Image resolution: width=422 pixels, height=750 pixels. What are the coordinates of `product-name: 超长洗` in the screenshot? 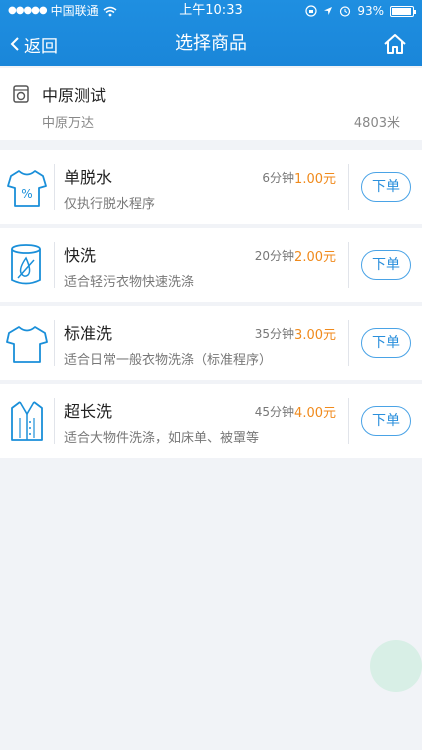 It's located at (88, 411).